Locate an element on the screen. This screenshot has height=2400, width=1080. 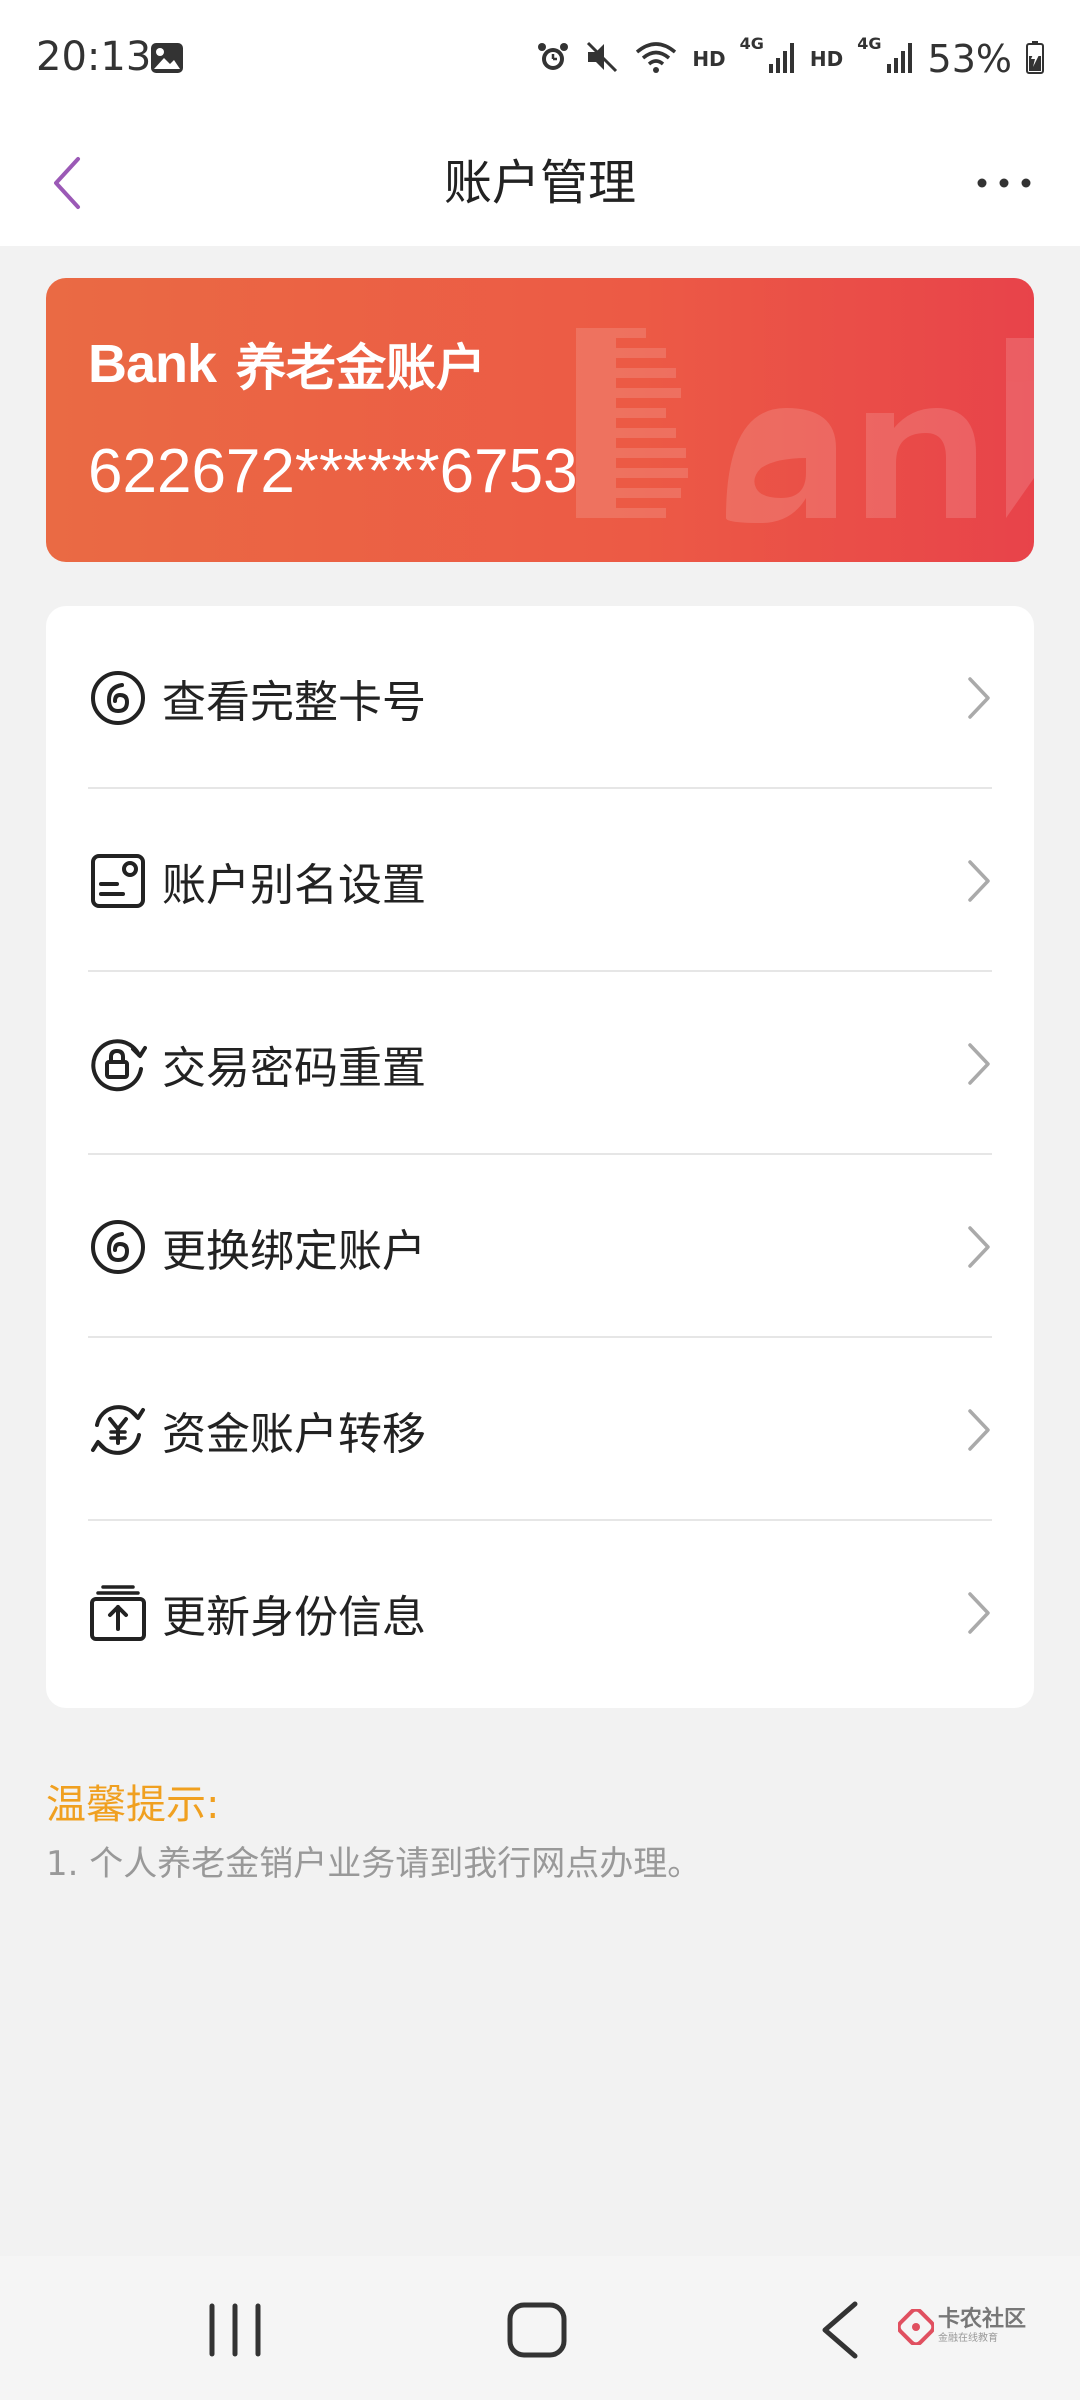
menu-item-alias-setting: 账户别名设置 is located at coordinates (540, 880).